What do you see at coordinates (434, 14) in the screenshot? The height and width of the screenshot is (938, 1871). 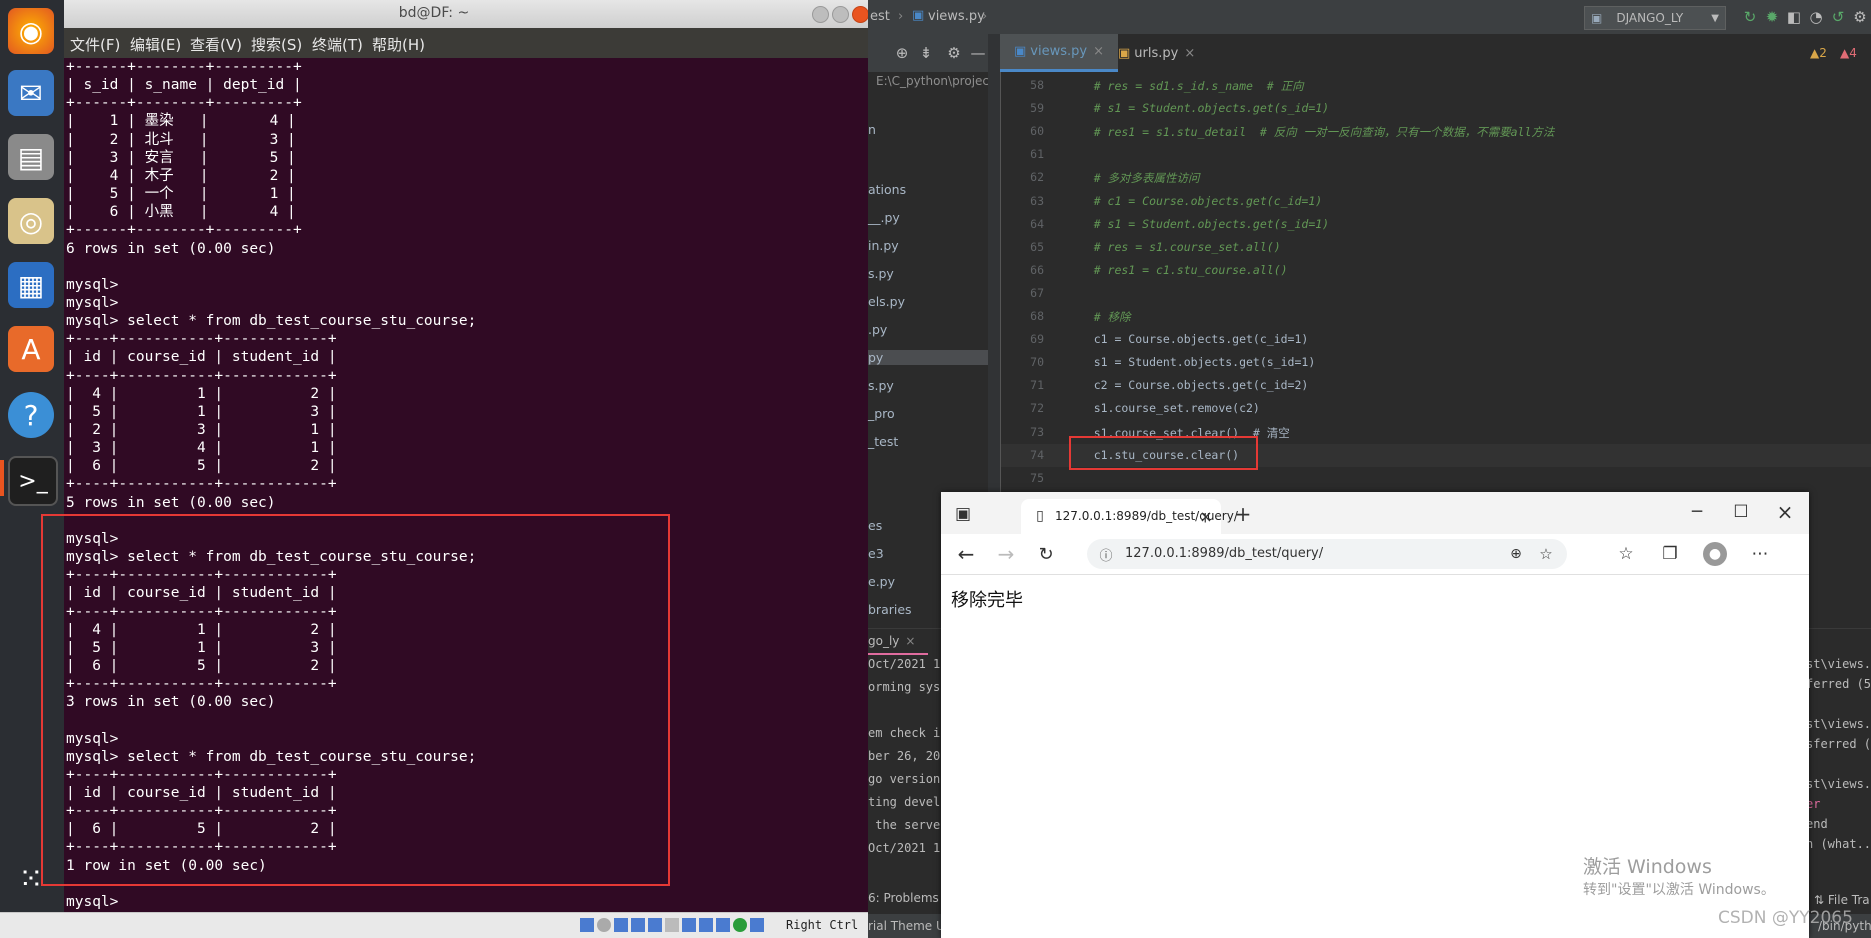 I see `vm-titlebar: bd@DF: ~` at bounding box center [434, 14].